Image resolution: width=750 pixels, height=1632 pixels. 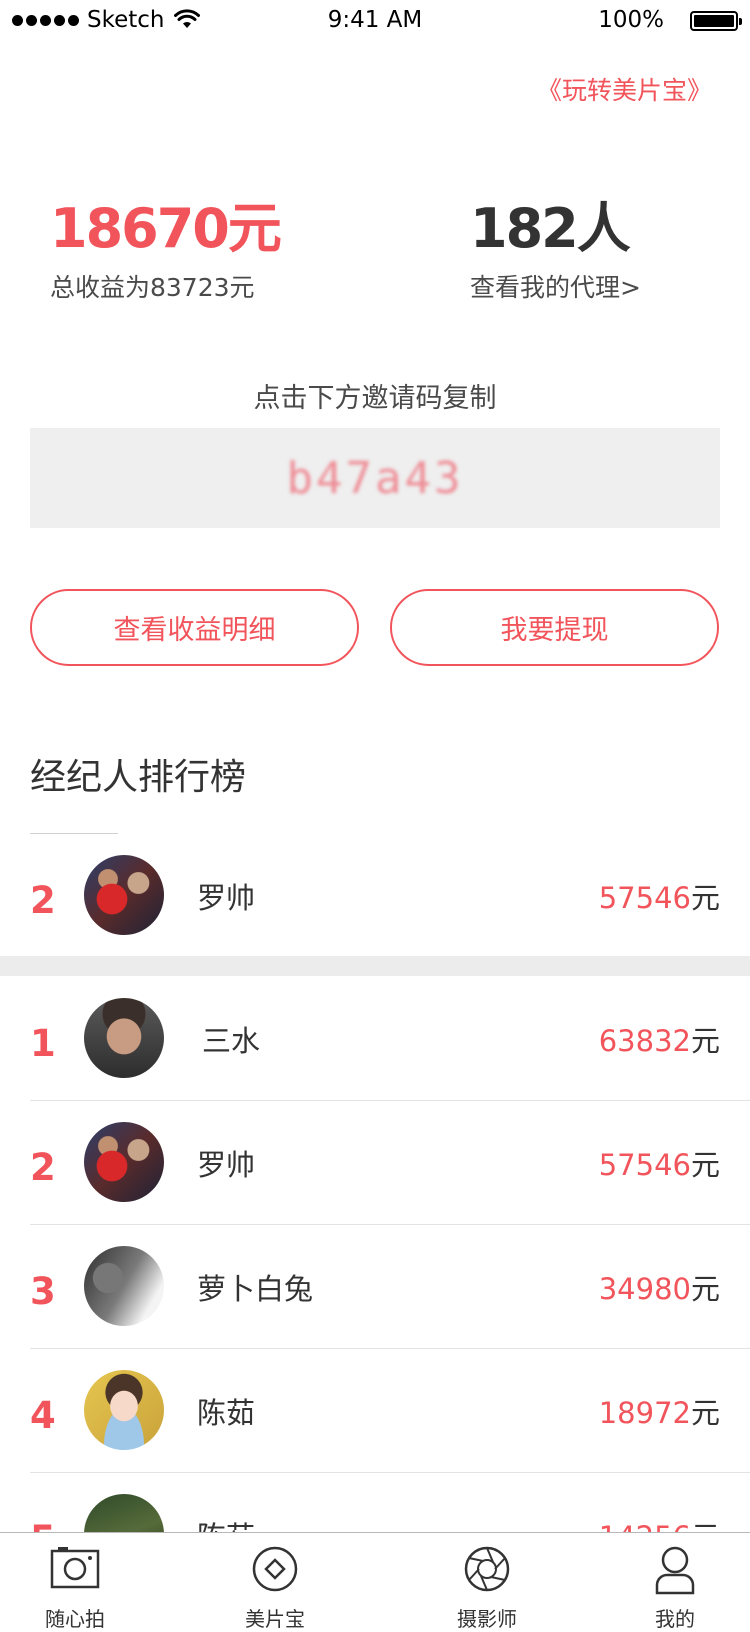 What do you see at coordinates (675, 1570) in the screenshot?
I see `person-icon` at bounding box center [675, 1570].